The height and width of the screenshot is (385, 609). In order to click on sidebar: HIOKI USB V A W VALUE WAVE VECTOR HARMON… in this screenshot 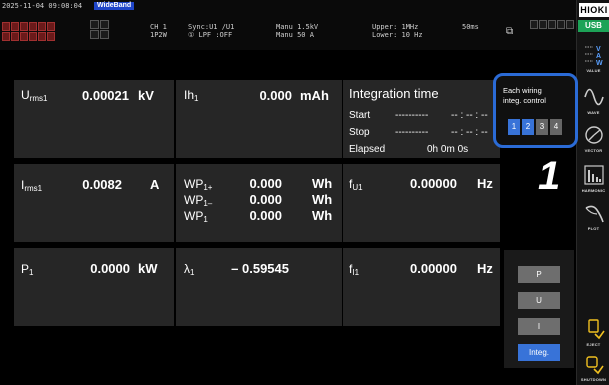, I will do `click(592, 192)`.